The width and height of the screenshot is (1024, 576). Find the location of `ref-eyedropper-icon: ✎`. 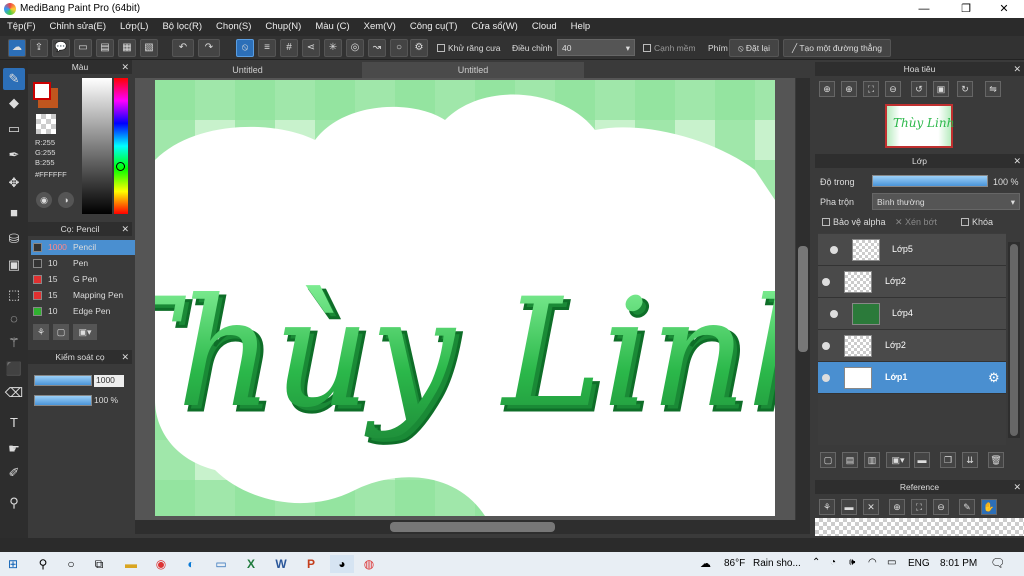

ref-eyedropper-icon: ✎ is located at coordinates (967, 507).